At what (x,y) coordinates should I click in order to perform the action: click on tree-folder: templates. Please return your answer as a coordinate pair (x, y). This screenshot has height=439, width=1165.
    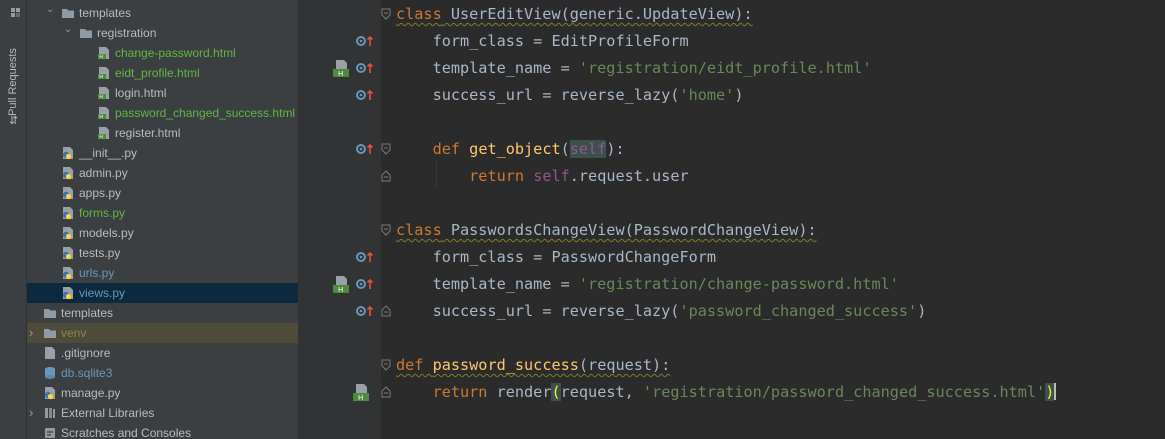
    Looking at the image, I should click on (162, 313).